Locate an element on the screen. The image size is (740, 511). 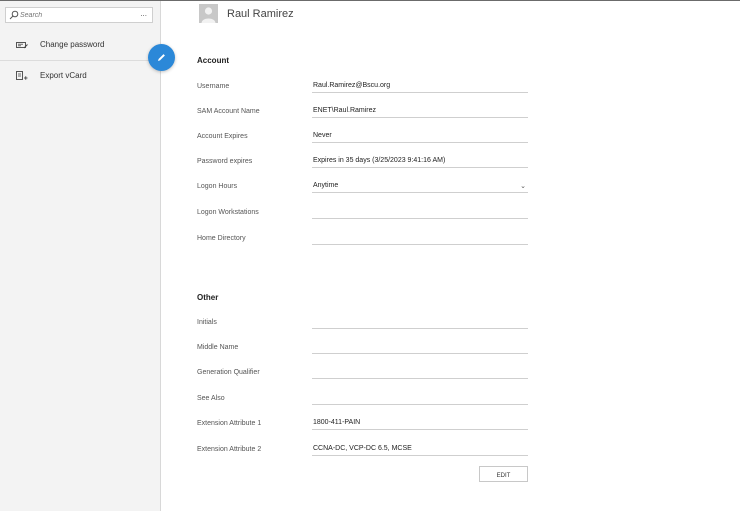
sidebar-item-label: Export vCard is located at coordinates (63, 75).